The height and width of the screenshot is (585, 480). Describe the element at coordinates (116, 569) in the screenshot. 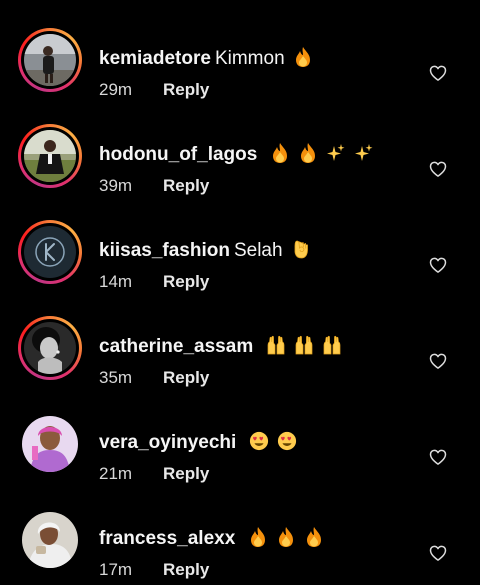

I see `comment-timestamp: 17m` at that location.